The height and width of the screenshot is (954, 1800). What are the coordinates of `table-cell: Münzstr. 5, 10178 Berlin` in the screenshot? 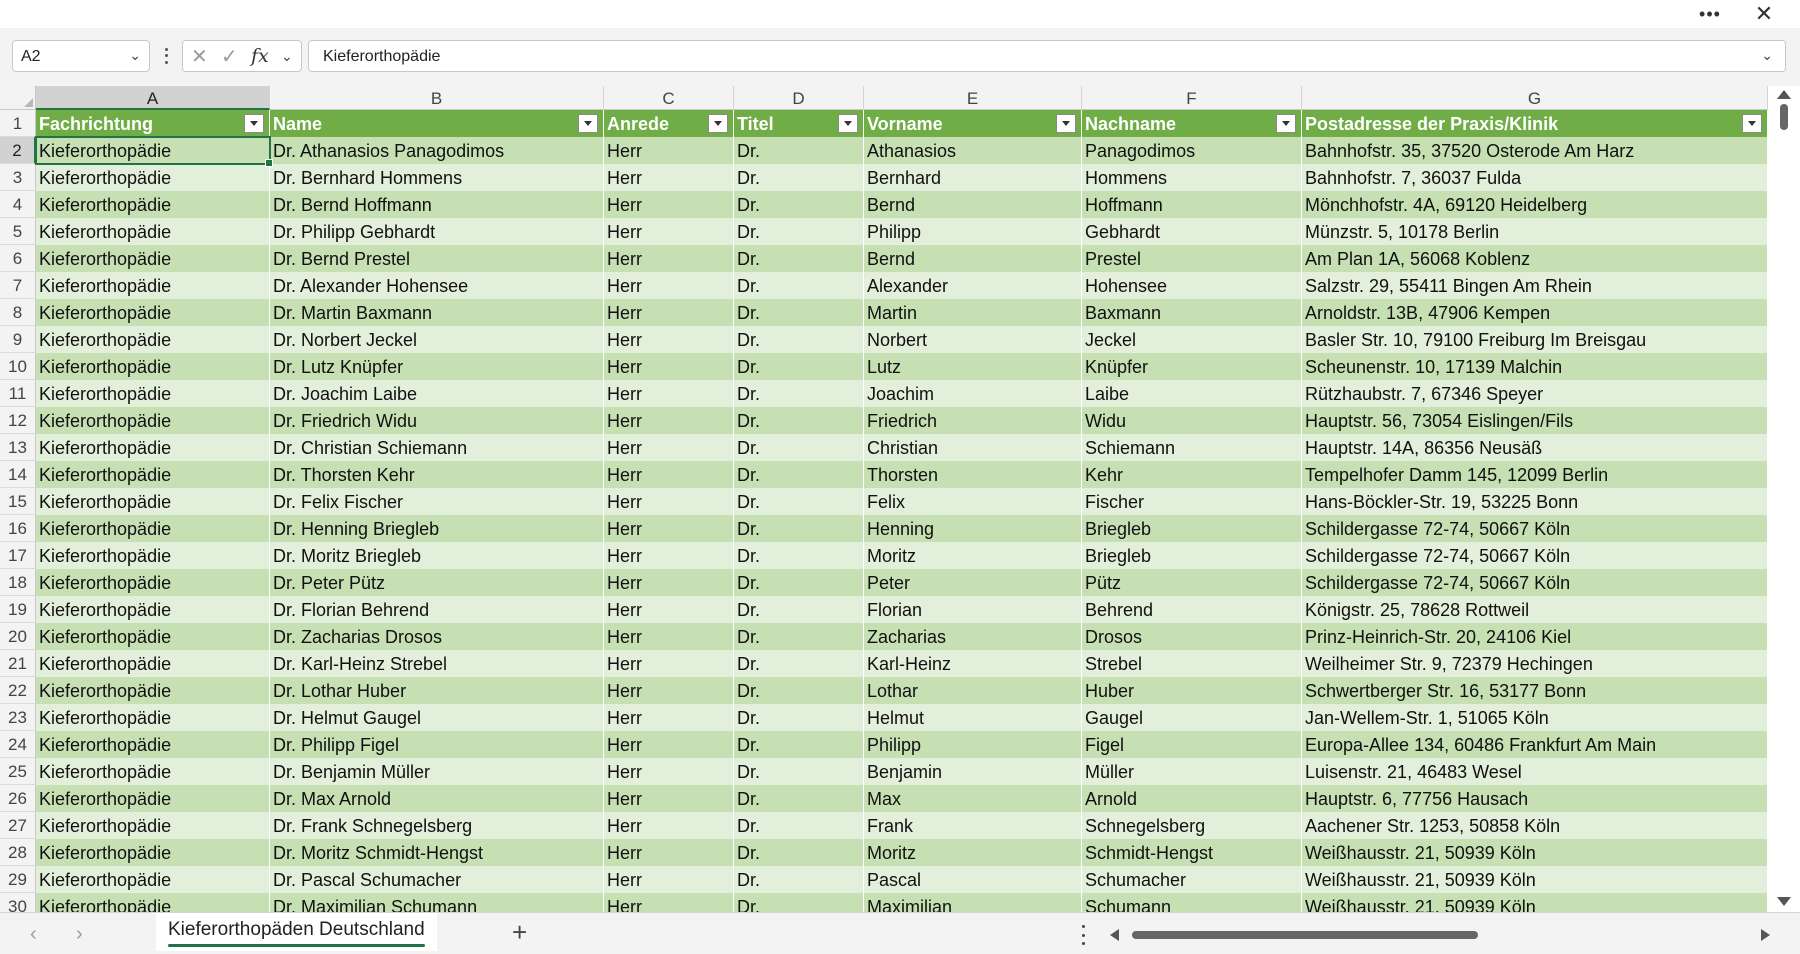 It's located at (1535, 231).